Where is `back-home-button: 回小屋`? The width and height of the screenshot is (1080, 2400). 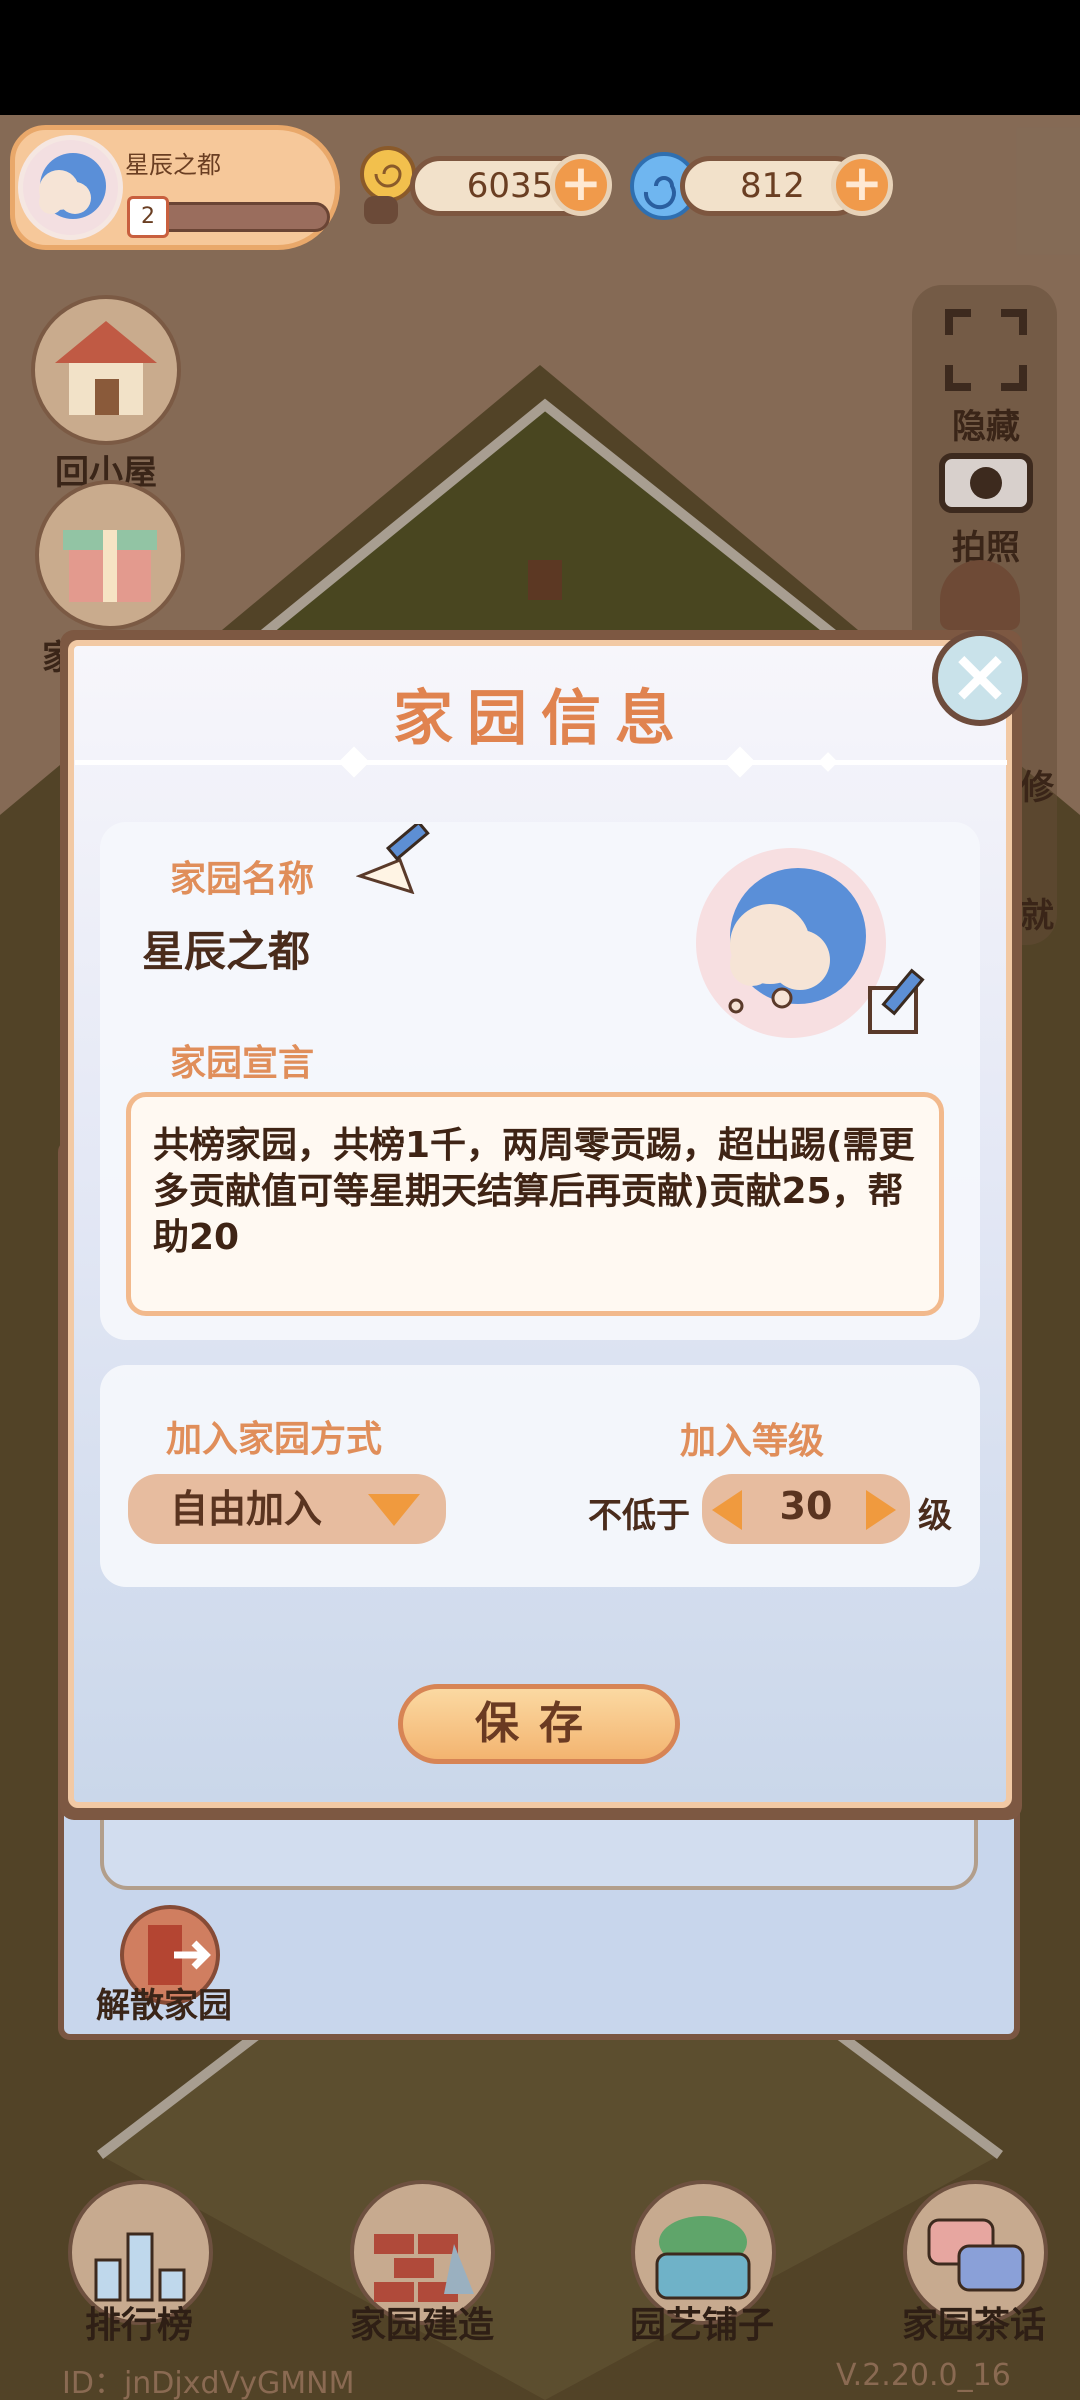 back-home-button: 回小屋 is located at coordinates (106, 394).